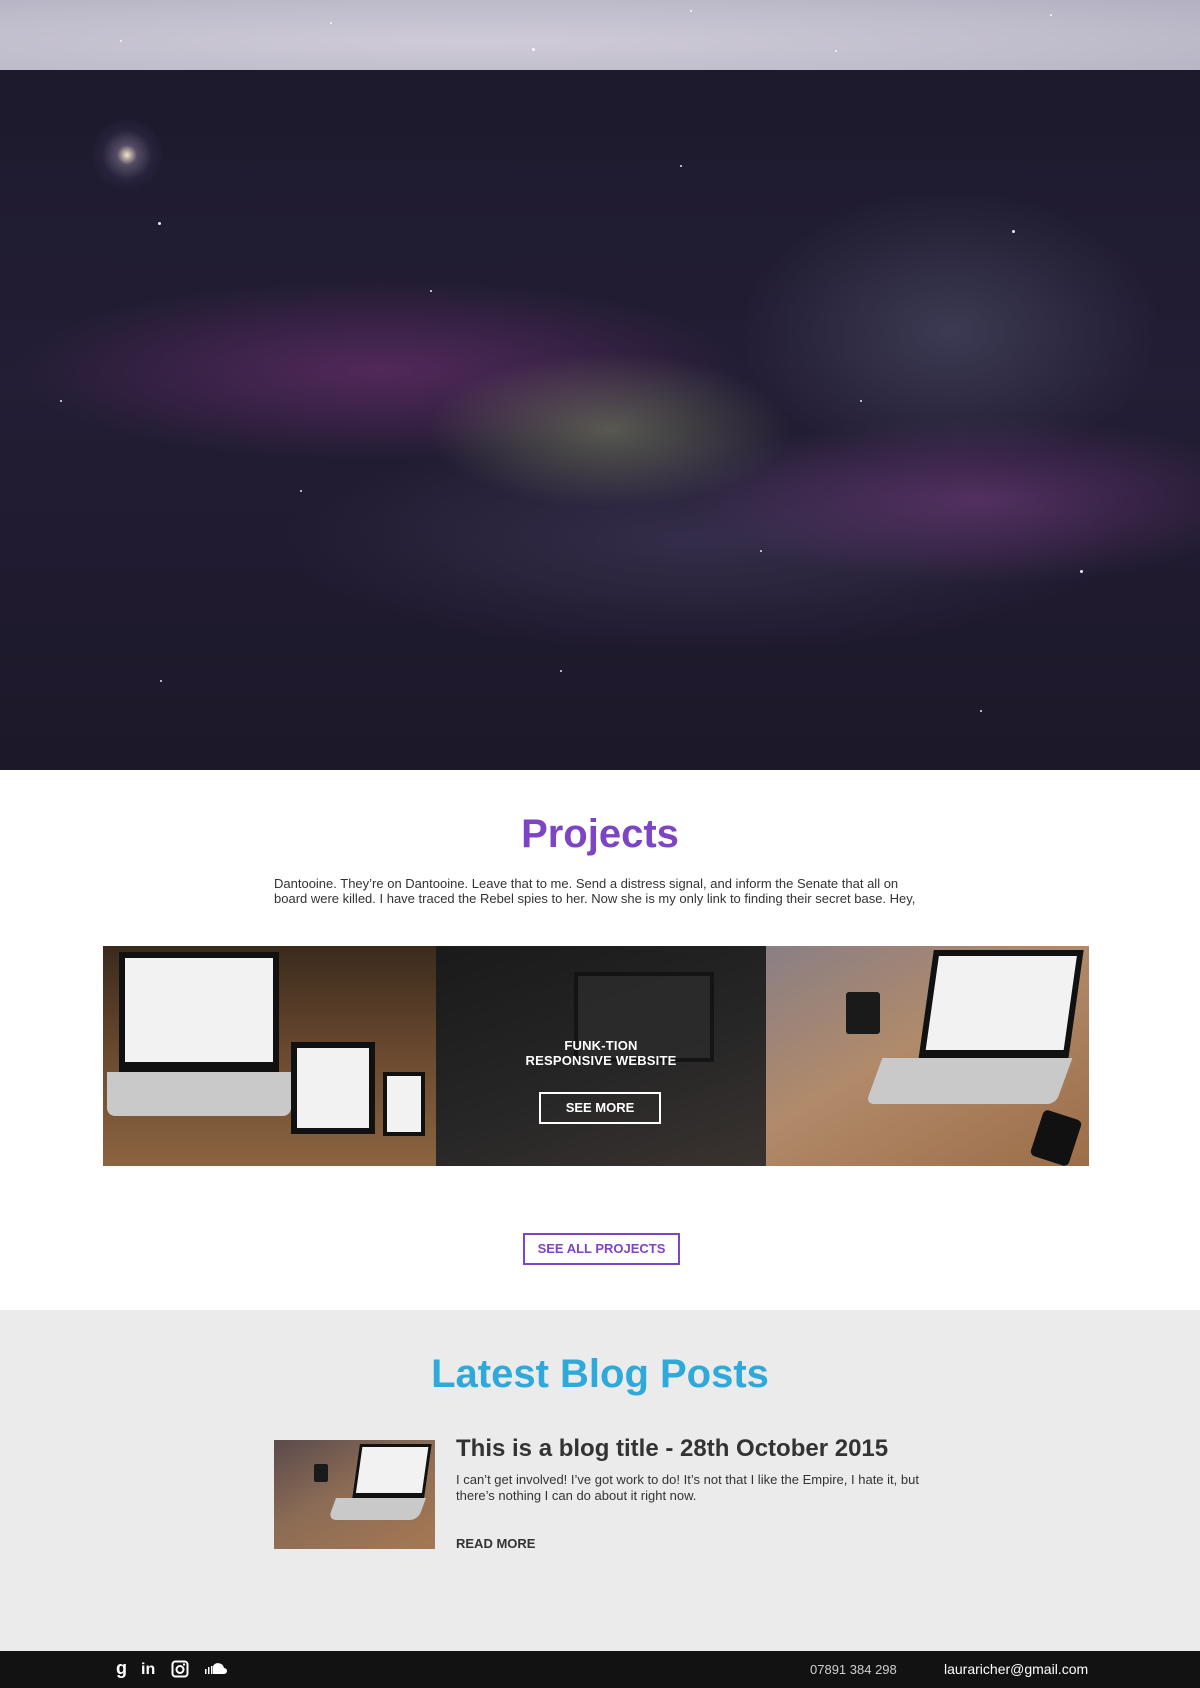  I want to click on blog-post-title: This is a blog title - 28th October 2015, so click(672, 1449).